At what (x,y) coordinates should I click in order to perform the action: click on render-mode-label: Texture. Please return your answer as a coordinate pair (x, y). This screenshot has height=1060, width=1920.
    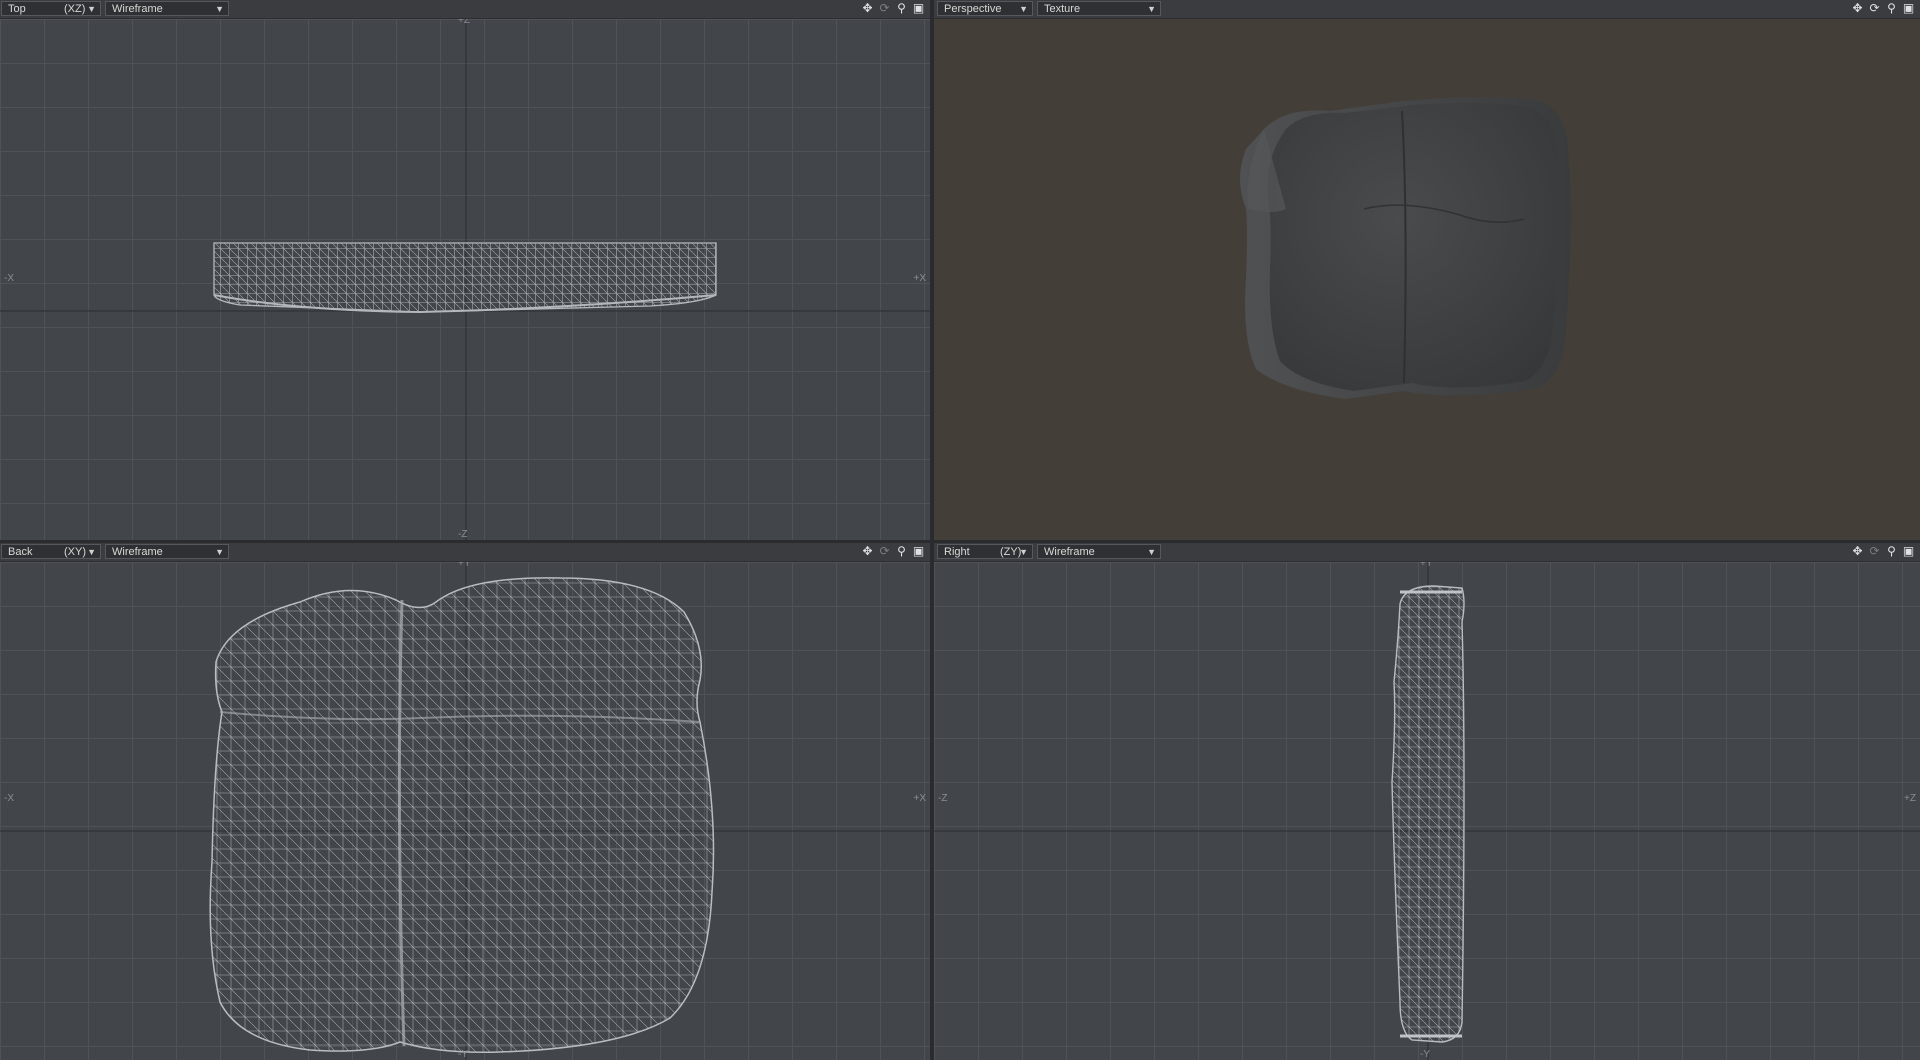
    Looking at the image, I should click on (1062, 9).